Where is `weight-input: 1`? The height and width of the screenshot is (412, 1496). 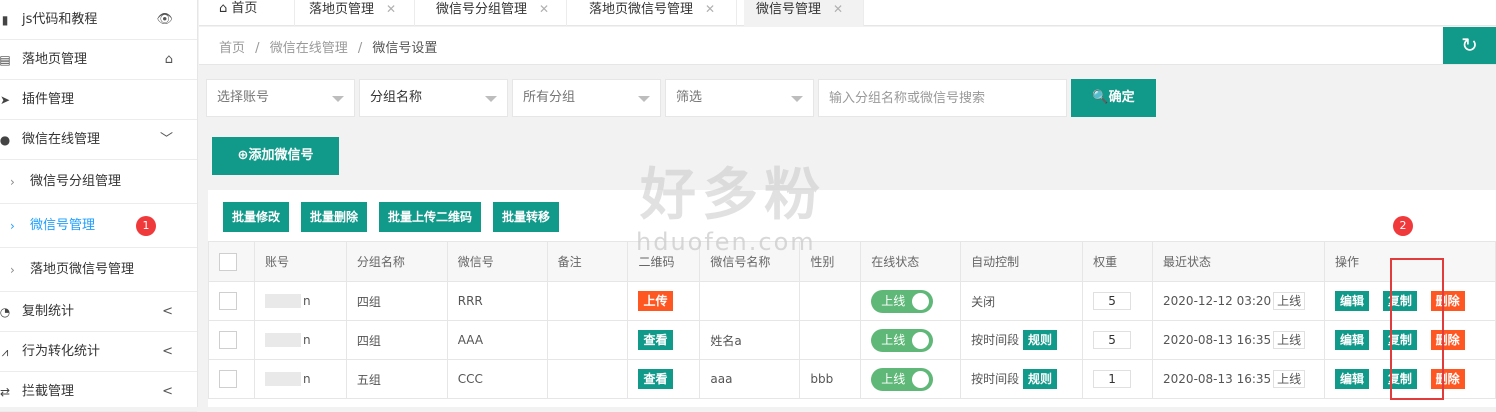 weight-input: 1 is located at coordinates (1112, 379).